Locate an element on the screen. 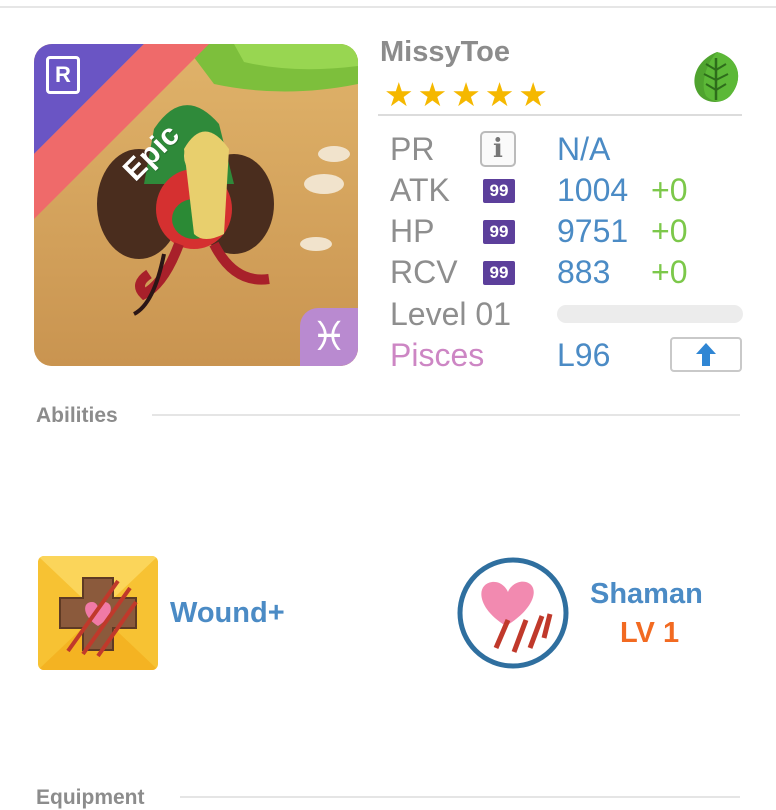  abilities-divider is located at coordinates (446, 415).